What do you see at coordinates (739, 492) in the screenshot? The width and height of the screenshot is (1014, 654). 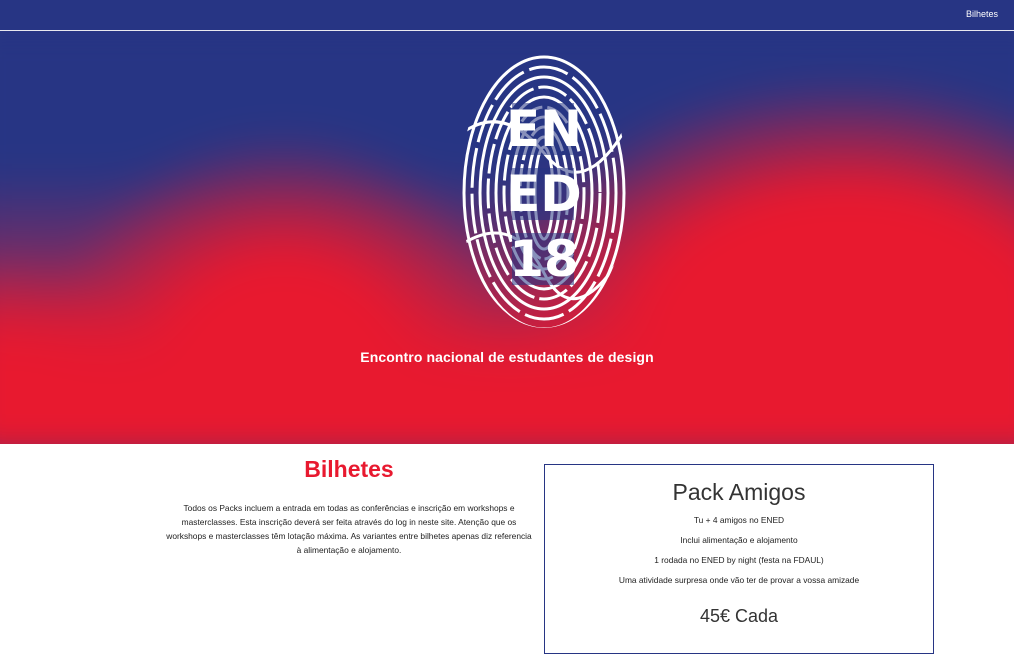 I see `pack-title: Pack Amigos` at bounding box center [739, 492].